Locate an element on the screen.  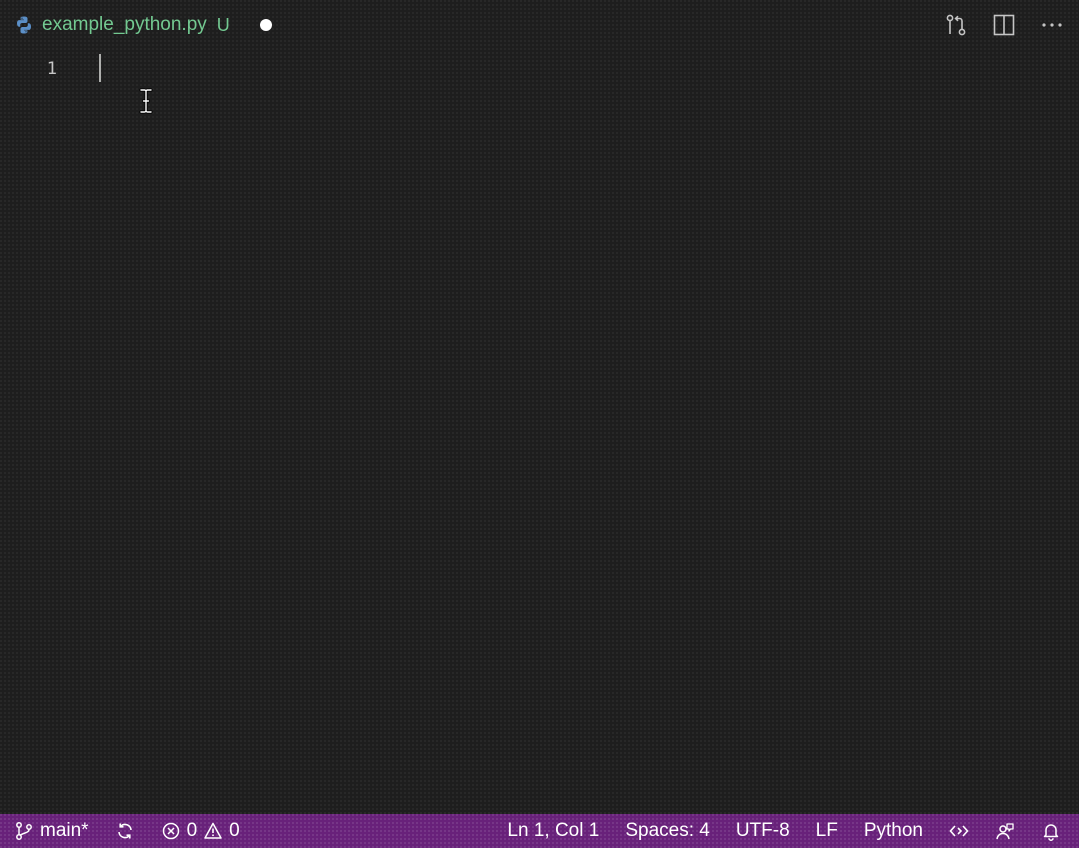
language-status-icon is located at coordinates (959, 831).